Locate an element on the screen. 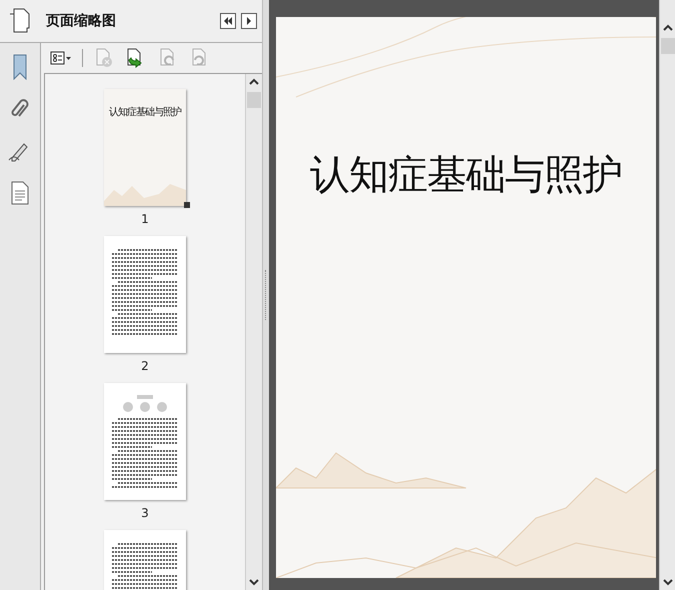 Image resolution: width=675 pixels, height=590 pixels. collapse-button is located at coordinates (228, 21).